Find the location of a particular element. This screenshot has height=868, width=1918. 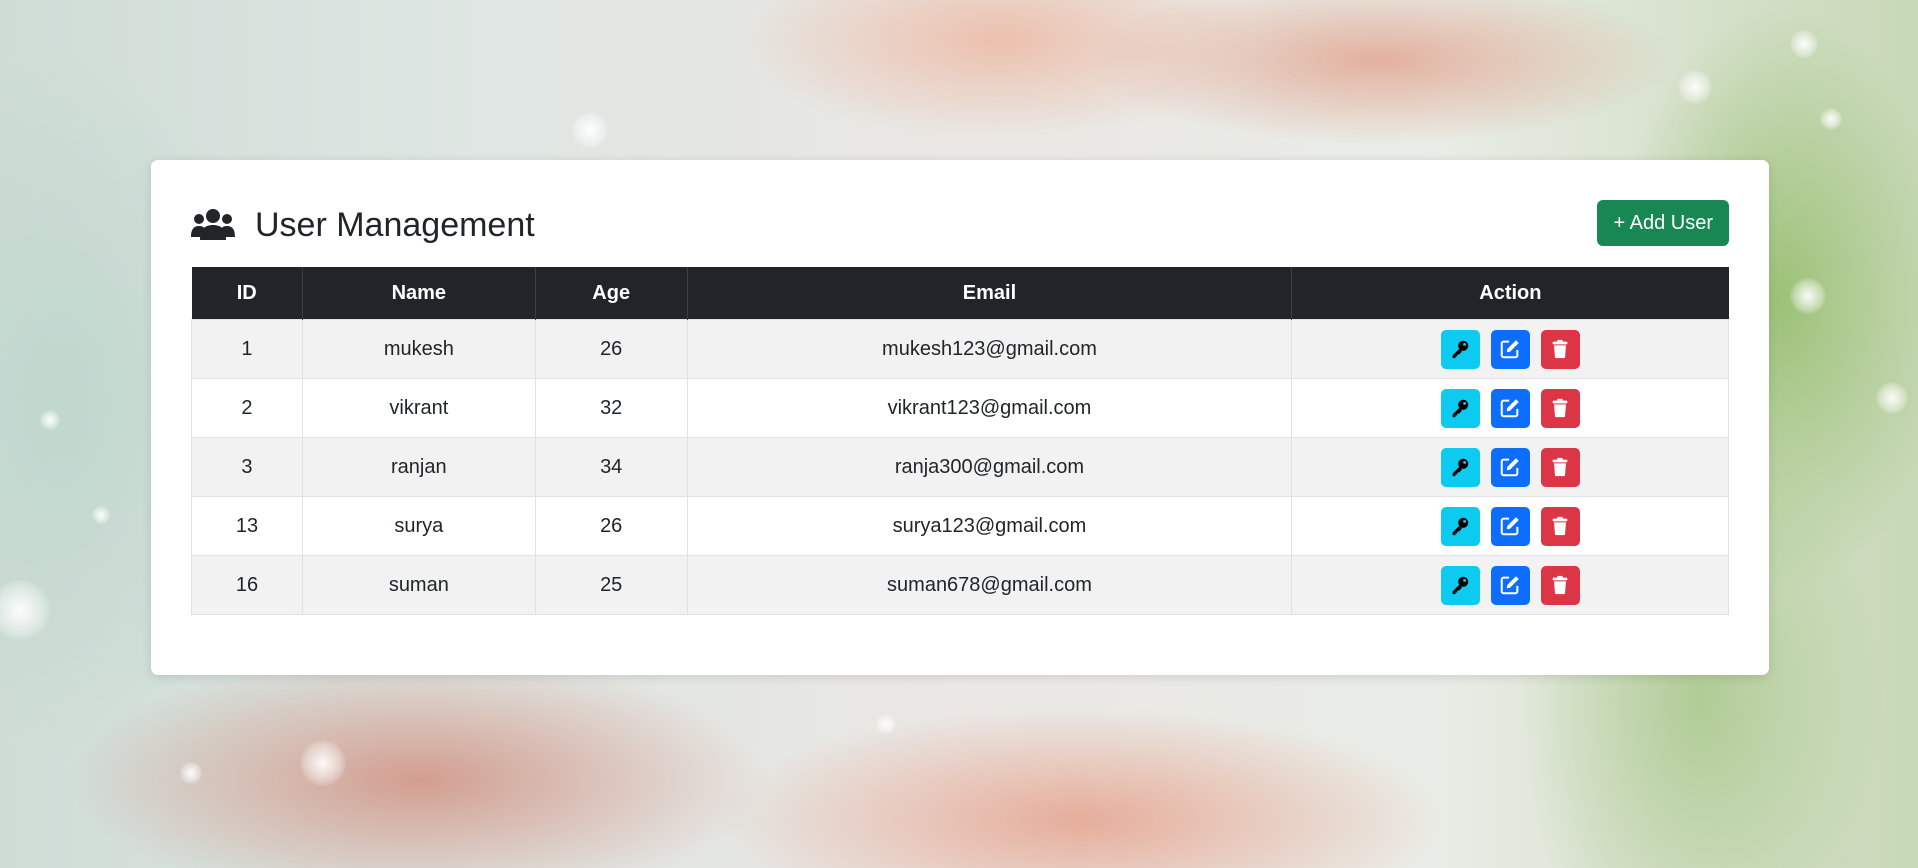

table-header-row: ID Name Age Email Action is located at coordinates (960, 293).